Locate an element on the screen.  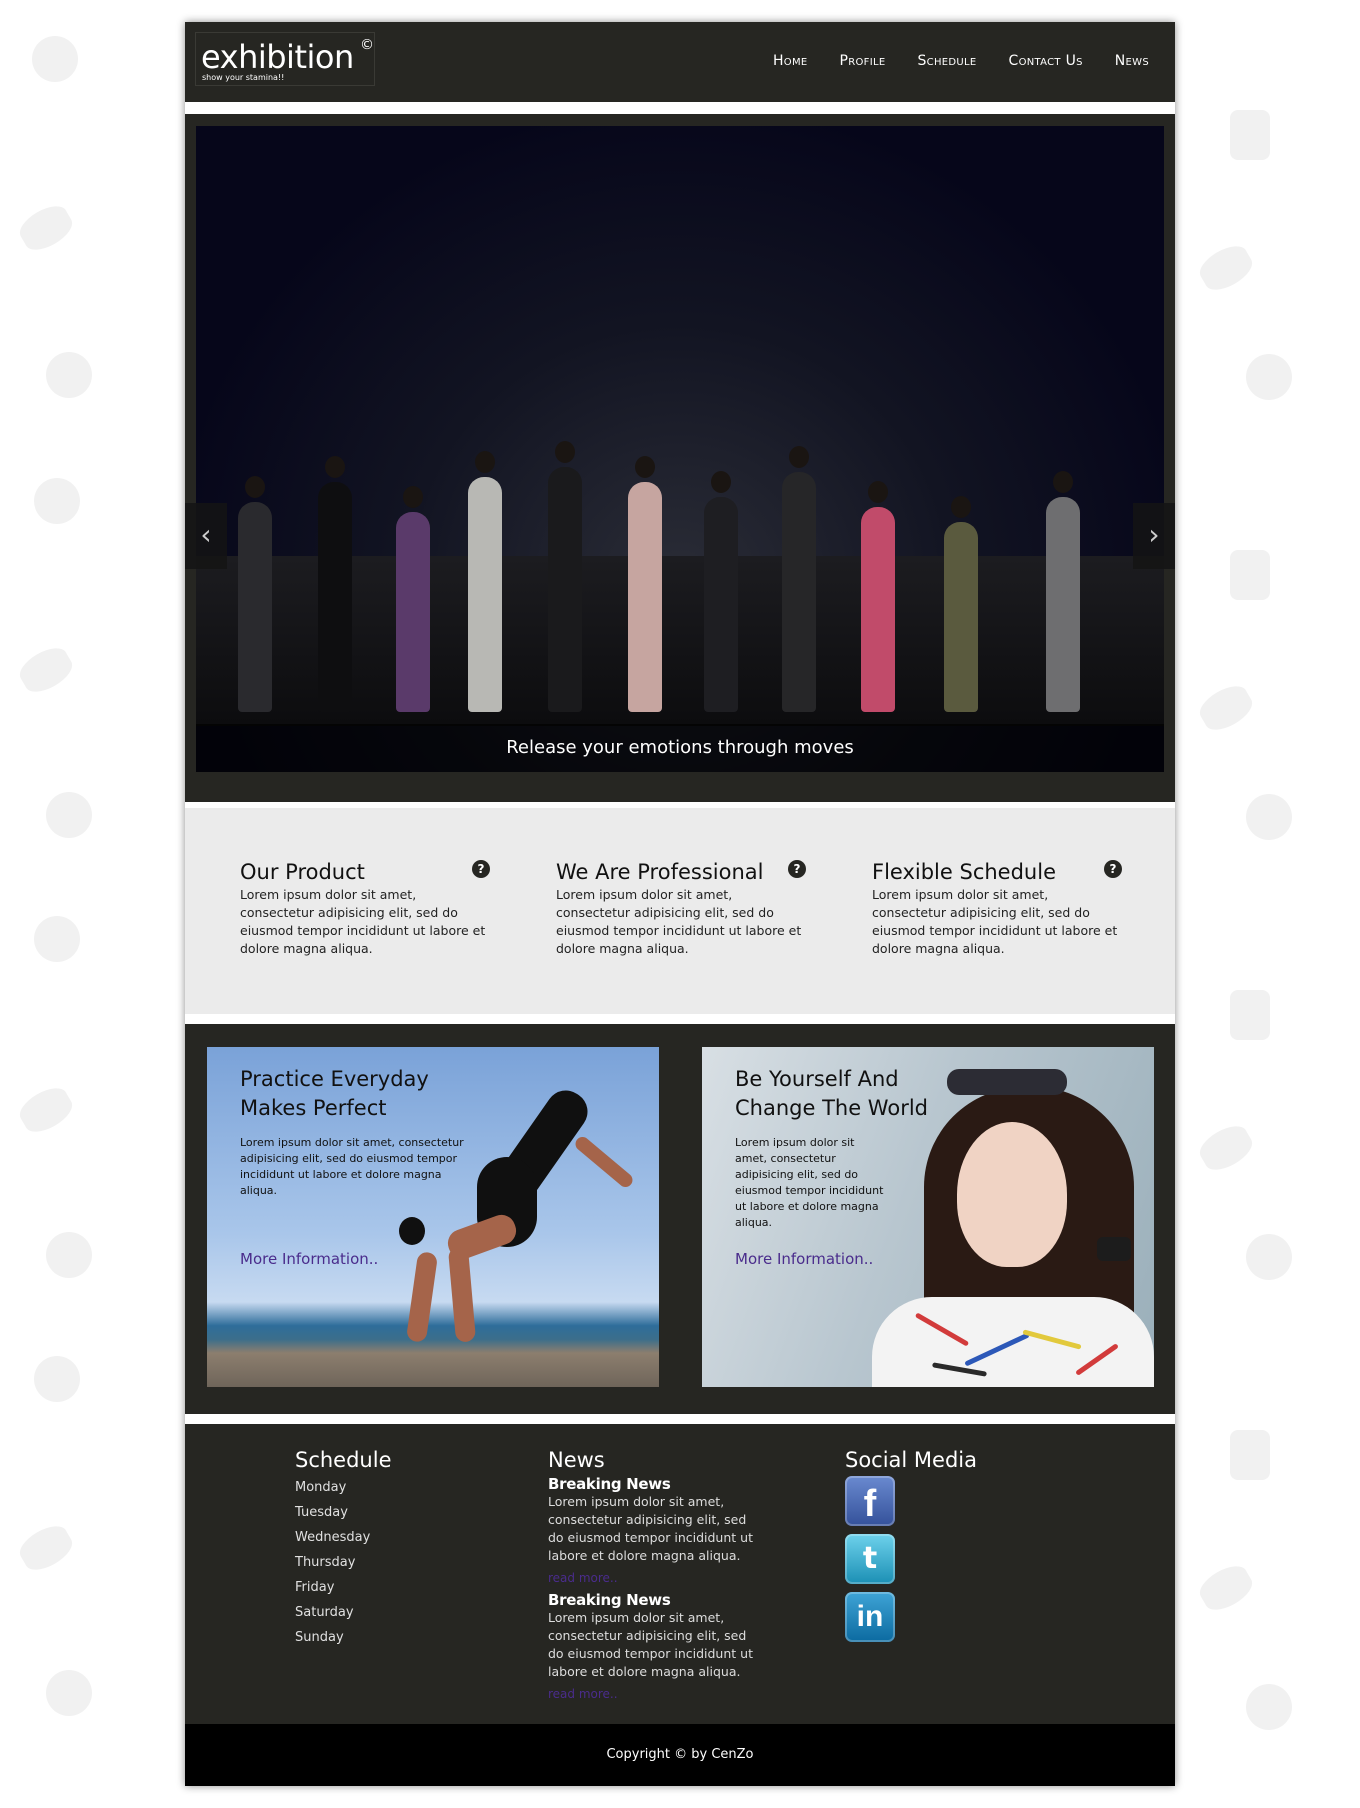
footer-social: Social Media f t in is located at coordinates (911, 1545).